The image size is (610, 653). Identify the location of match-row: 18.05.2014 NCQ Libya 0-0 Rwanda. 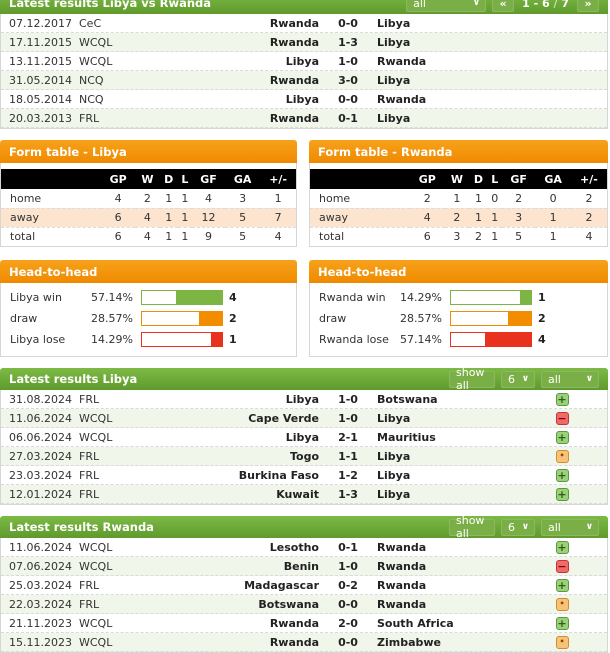
(304, 99).